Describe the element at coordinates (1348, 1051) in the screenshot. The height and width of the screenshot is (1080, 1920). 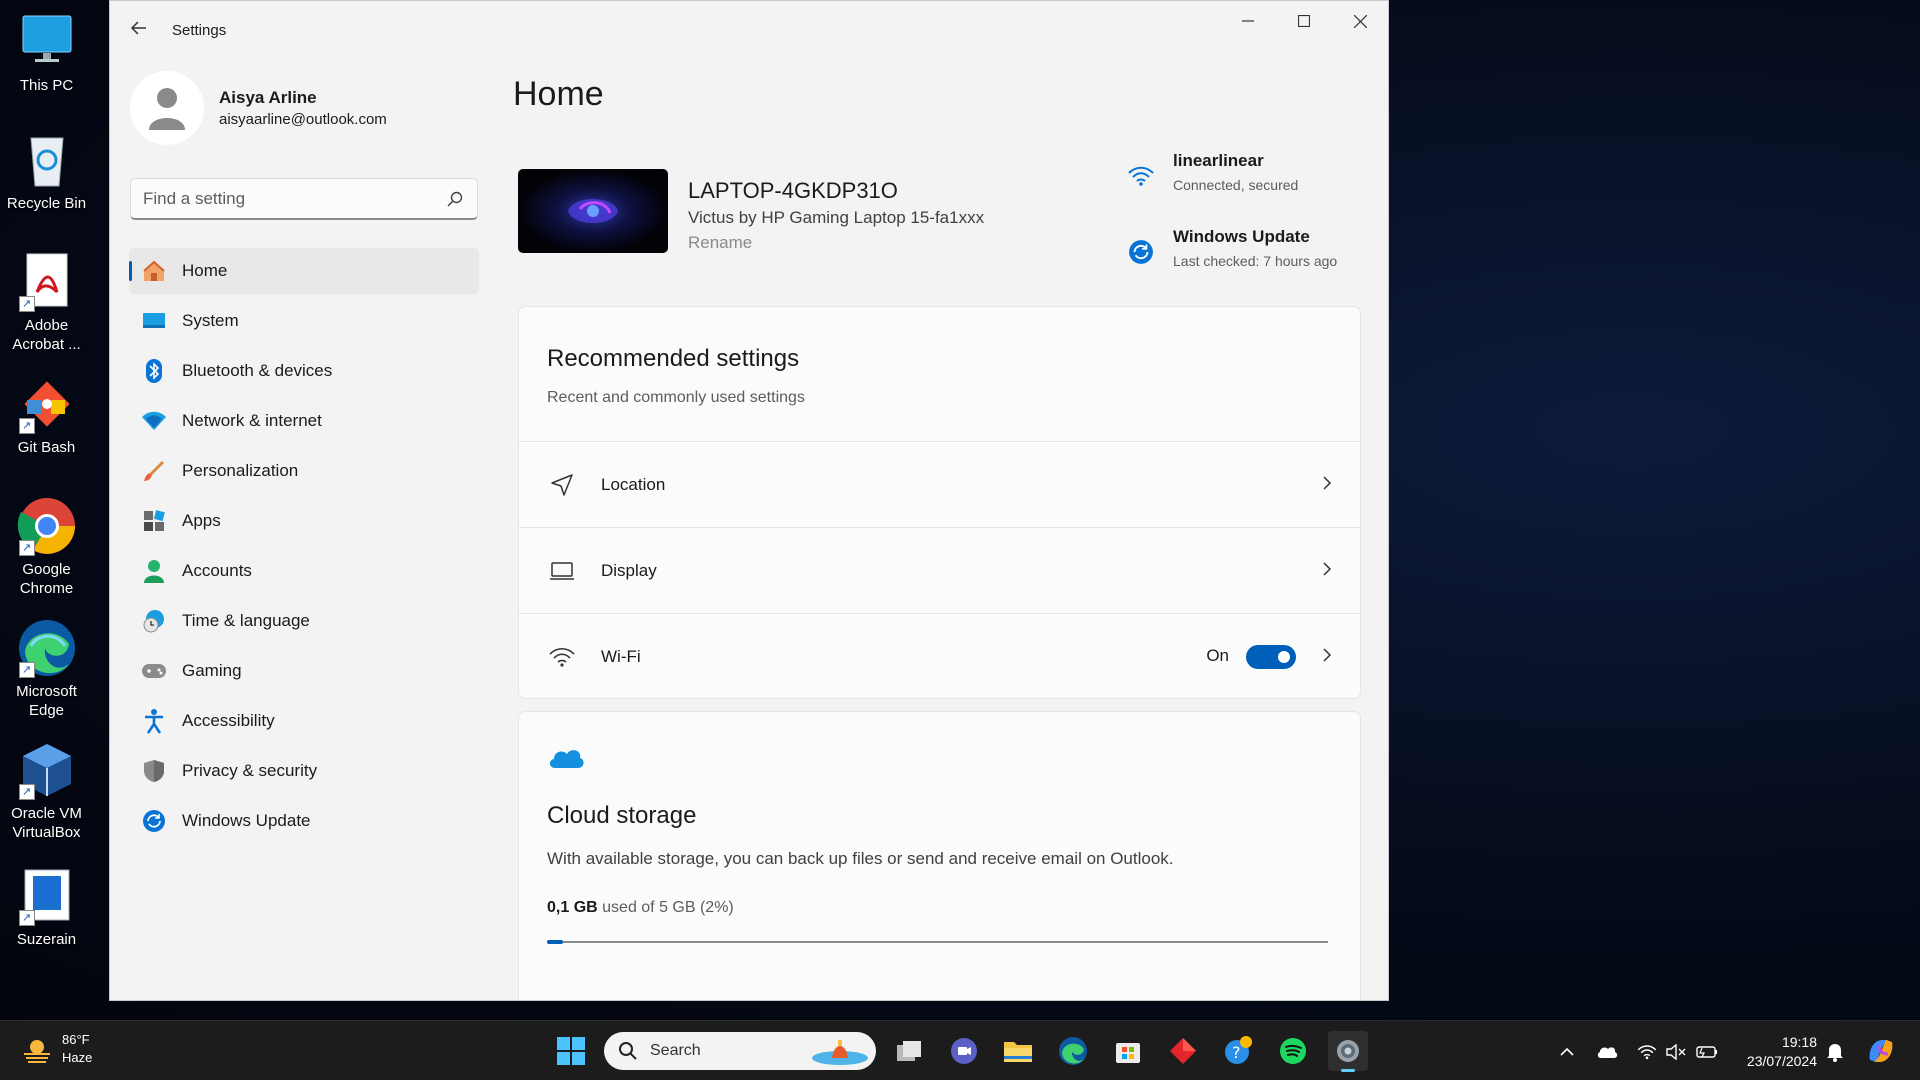
I see `taskbar-settings` at that location.